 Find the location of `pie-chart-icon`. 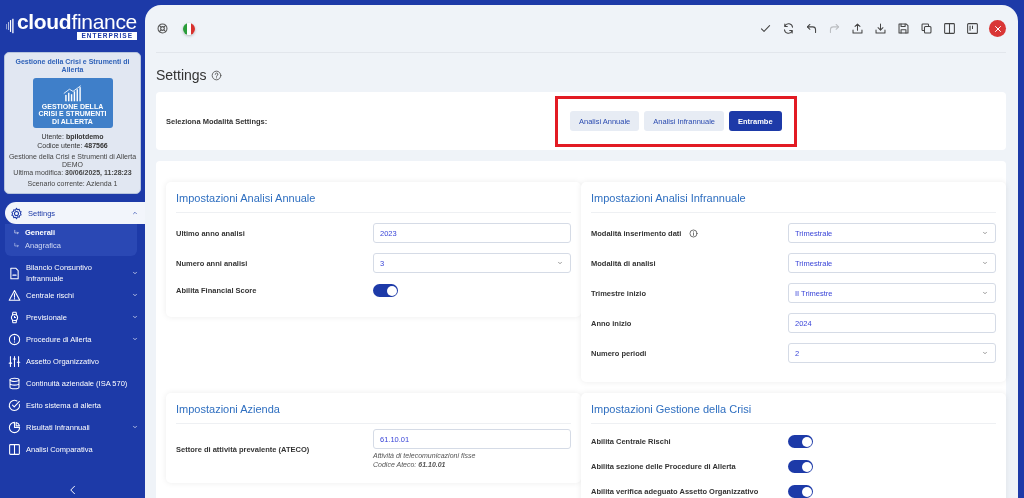

pie-chart-icon is located at coordinates (14, 427).